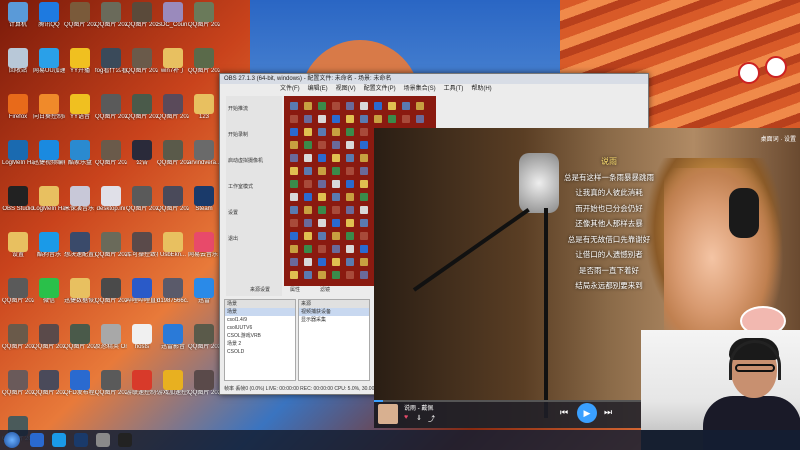 This screenshot has height=450, width=800. I want to click on share-icon: ⤴, so click(431, 419).